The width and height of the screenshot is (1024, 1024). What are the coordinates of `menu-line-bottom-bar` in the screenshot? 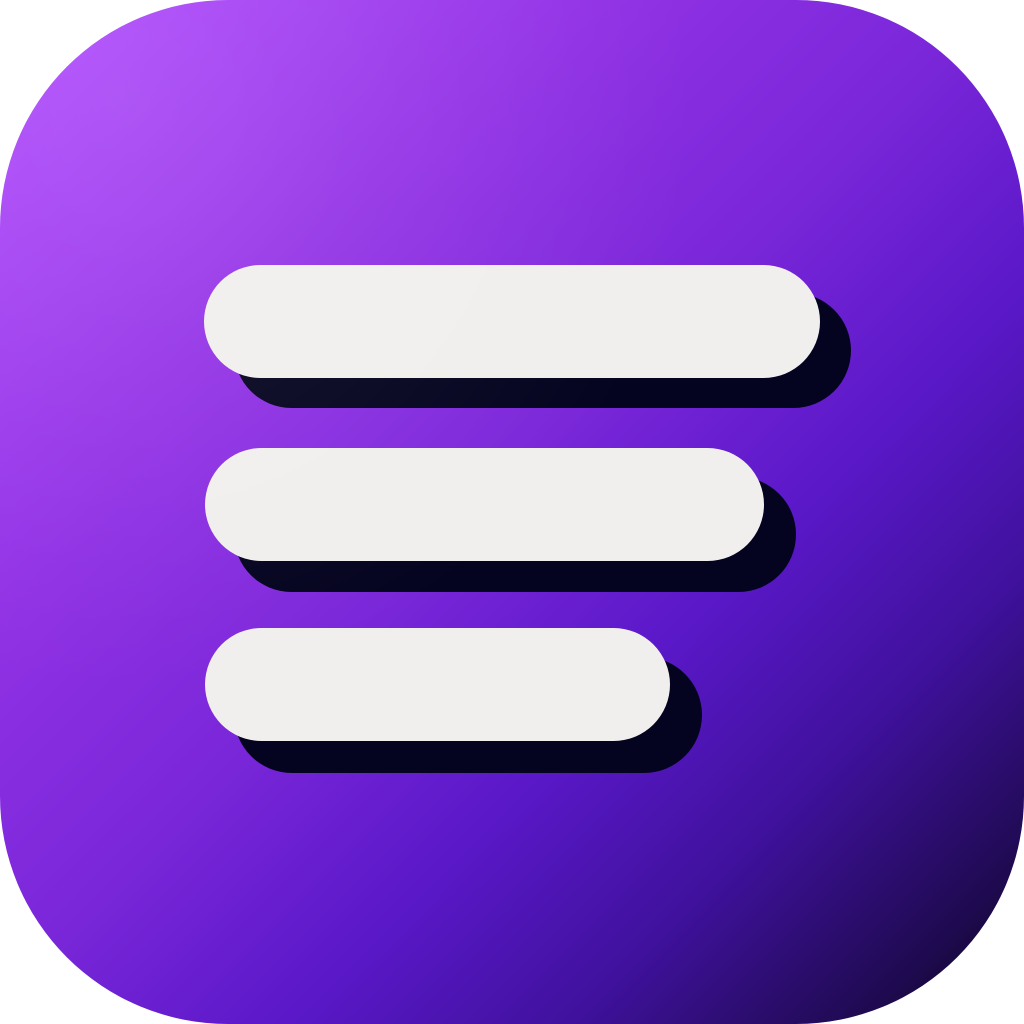 It's located at (437, 684).